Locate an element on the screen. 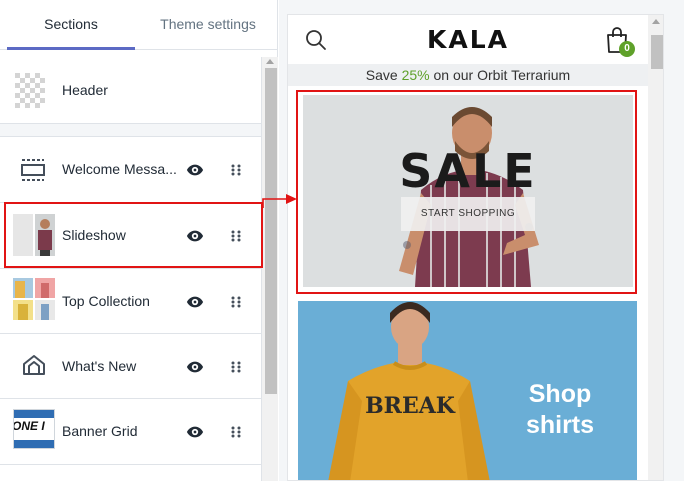  sections-scrollbar-thumb is located at coordinates (271, 231).